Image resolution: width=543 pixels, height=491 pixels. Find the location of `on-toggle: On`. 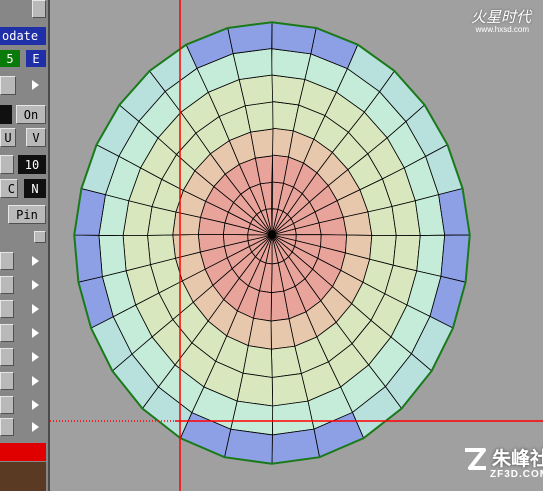

on-toggle: On is located at coordinates (31, 114).